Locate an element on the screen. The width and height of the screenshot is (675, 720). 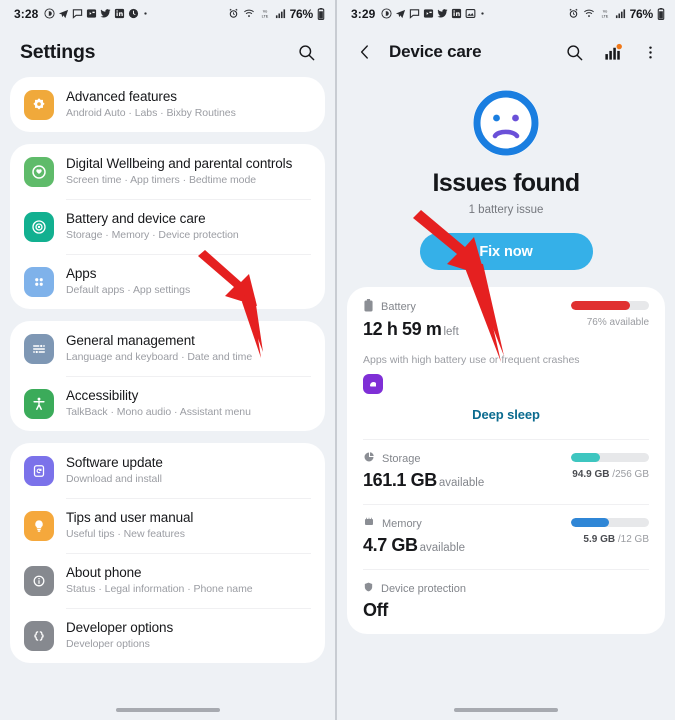
memory-bar is located at coordinates (610, 522).